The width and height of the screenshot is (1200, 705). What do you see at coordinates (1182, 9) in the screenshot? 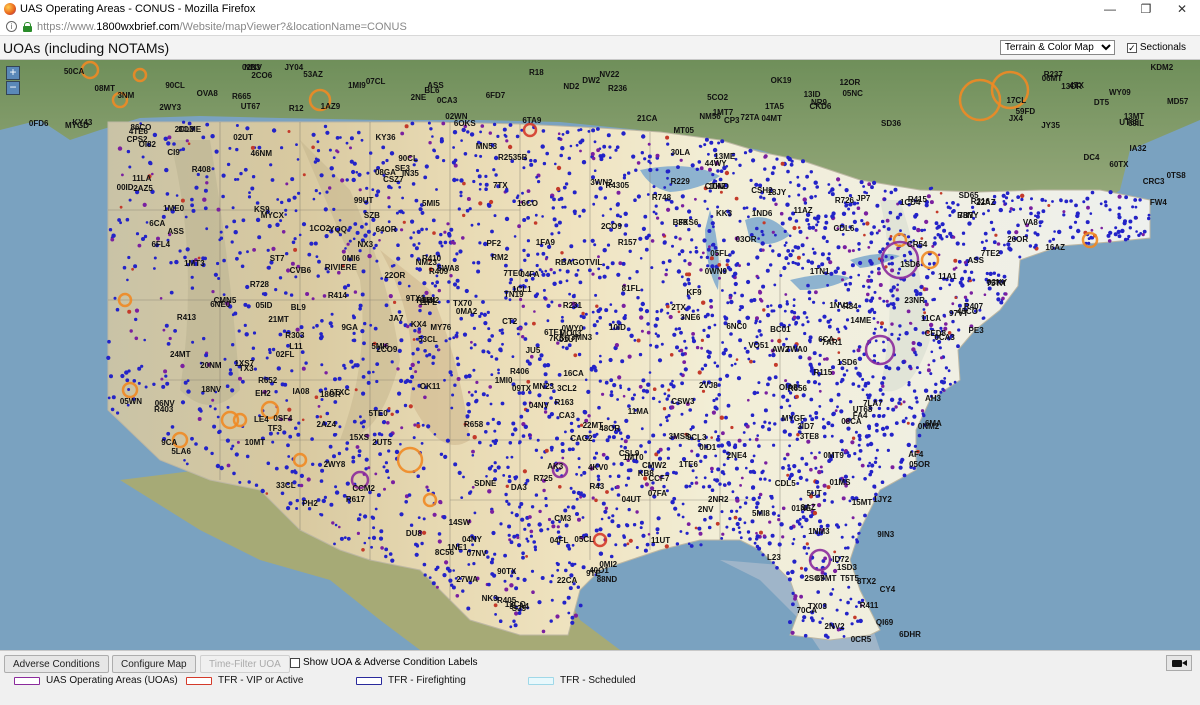
I see `close-button: ✕` at bounding box center [1182, 9].